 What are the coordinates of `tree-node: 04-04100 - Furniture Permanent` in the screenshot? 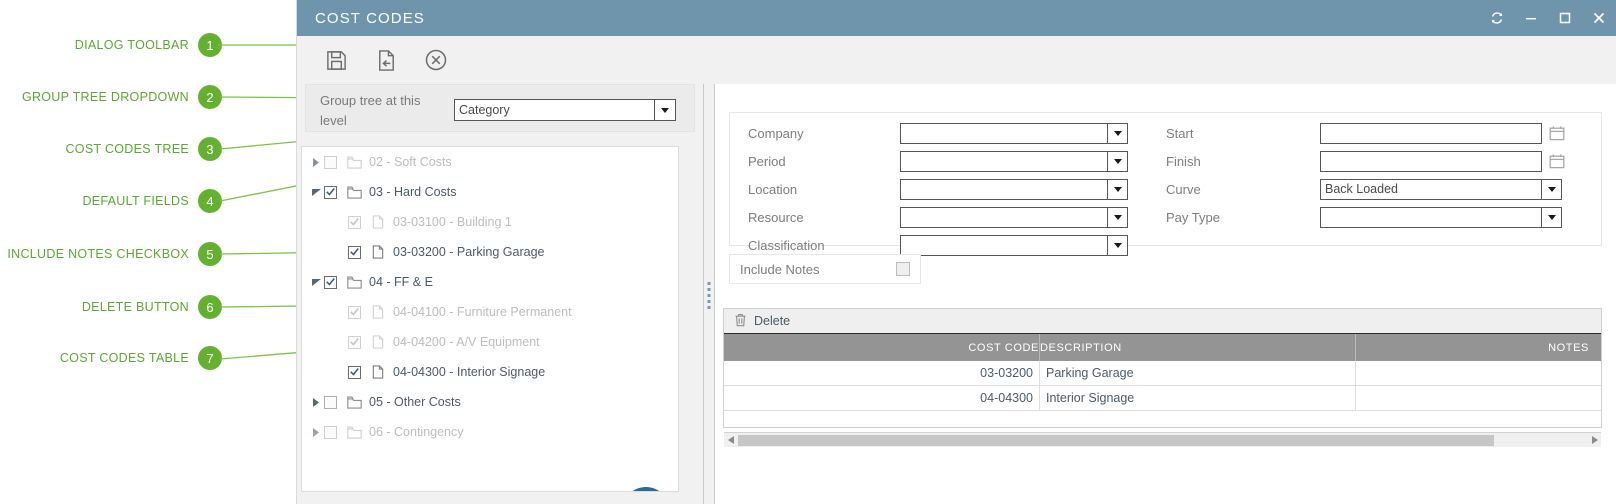 It's located at (490, 312).